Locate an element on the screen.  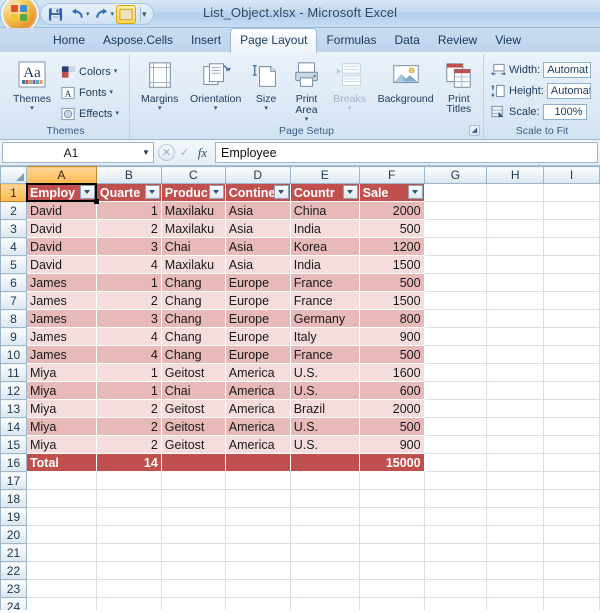
row-header-19: 19 is located at coordinates (13, 516).